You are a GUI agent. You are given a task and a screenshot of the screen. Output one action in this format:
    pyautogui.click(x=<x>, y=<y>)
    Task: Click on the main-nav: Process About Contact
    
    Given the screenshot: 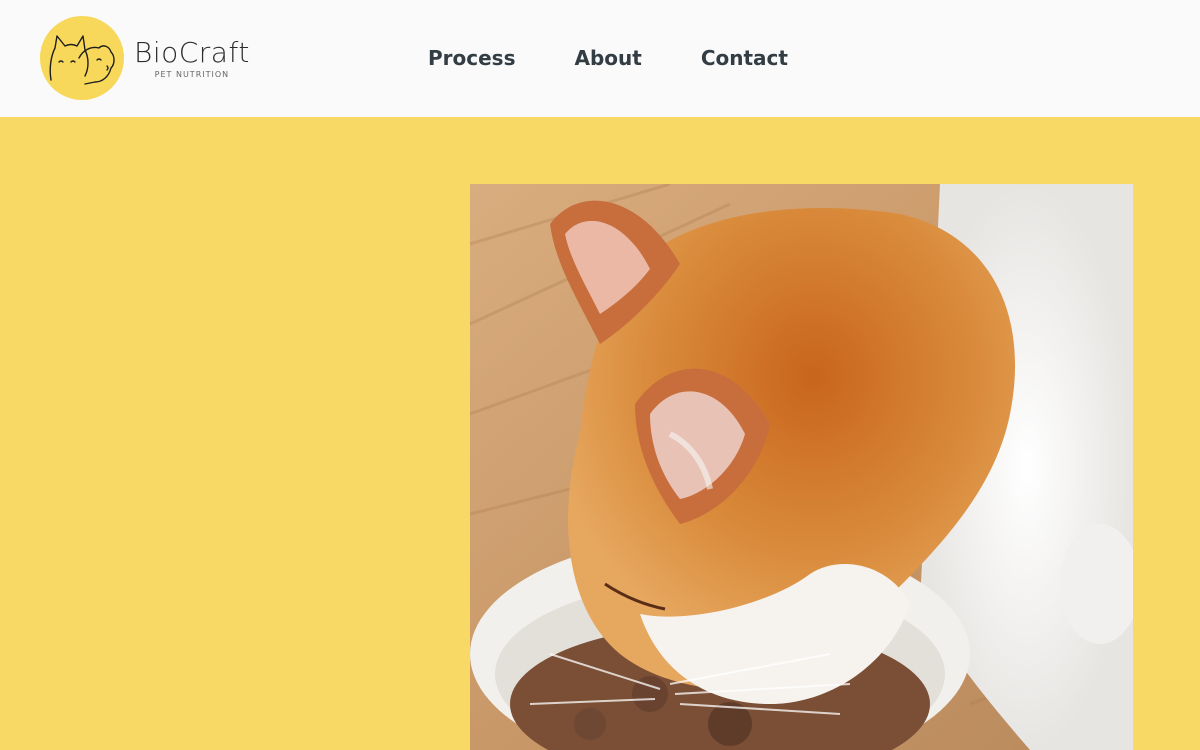 What is the action you would take?
    pyautogui.click(x=608, y=58)
    